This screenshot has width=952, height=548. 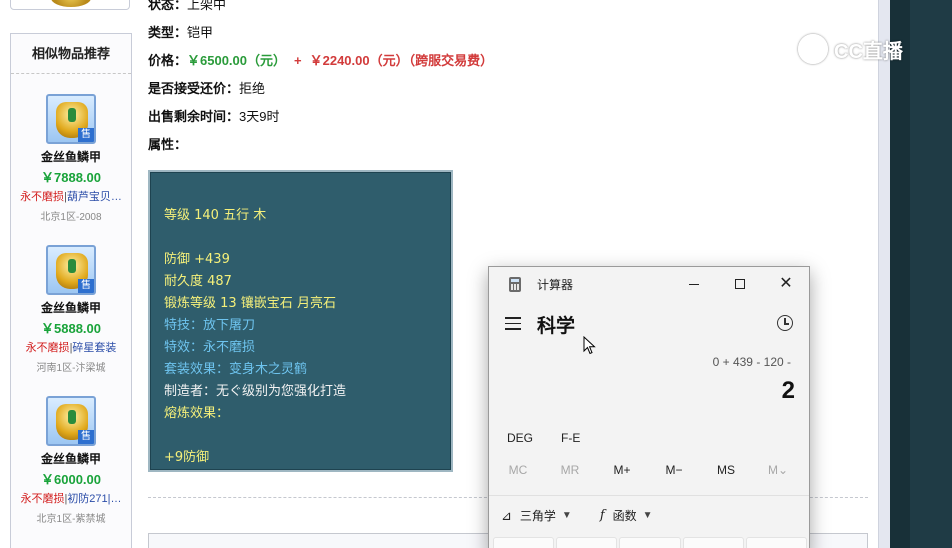 I want to click on close-button: ✕, so click(x=786, y=284).